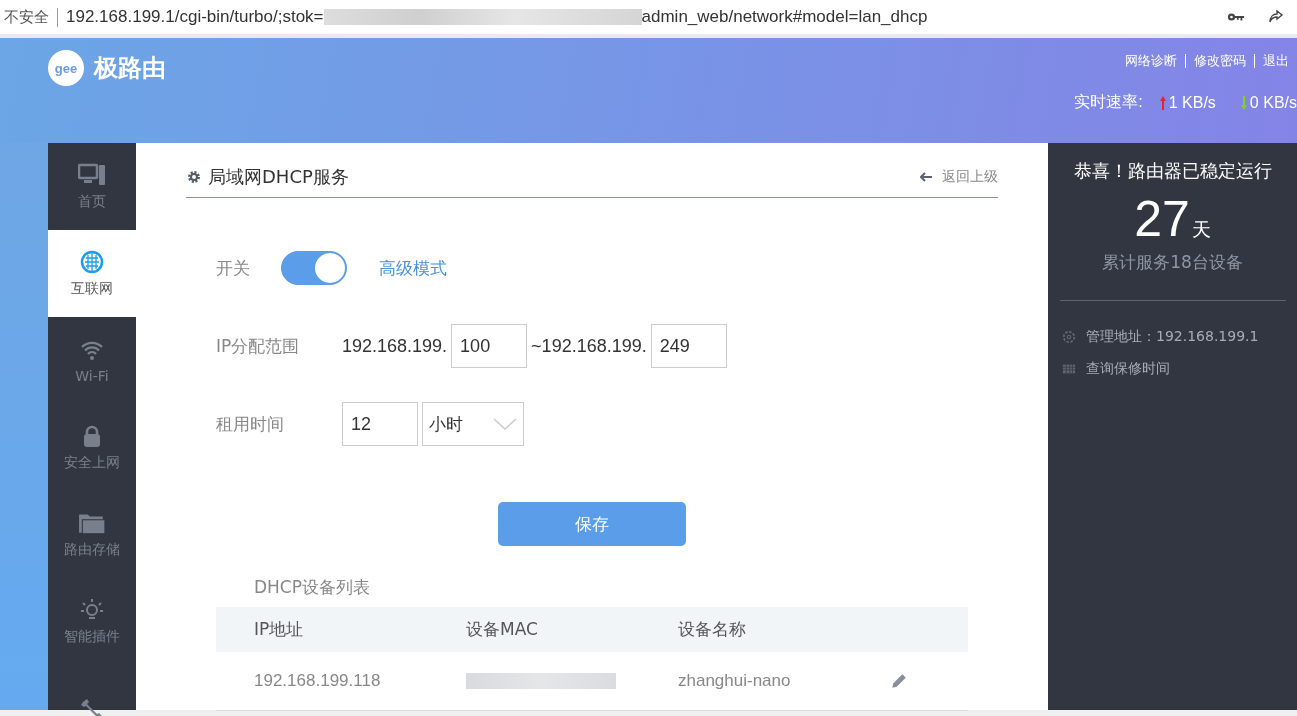  Describe the element at coordinates (712, 629) in the screenshot. I see `column-header: 设备名称` at that location.